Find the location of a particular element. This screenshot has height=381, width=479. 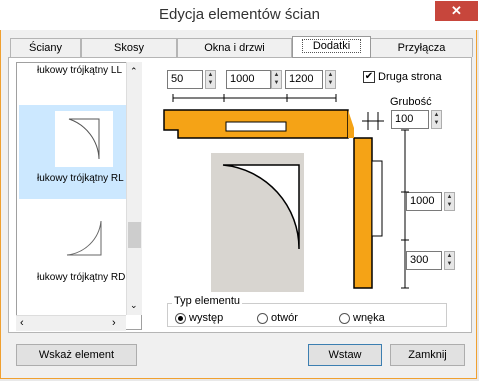

dim-a-input: 50 is located at coordinates (185, 79).